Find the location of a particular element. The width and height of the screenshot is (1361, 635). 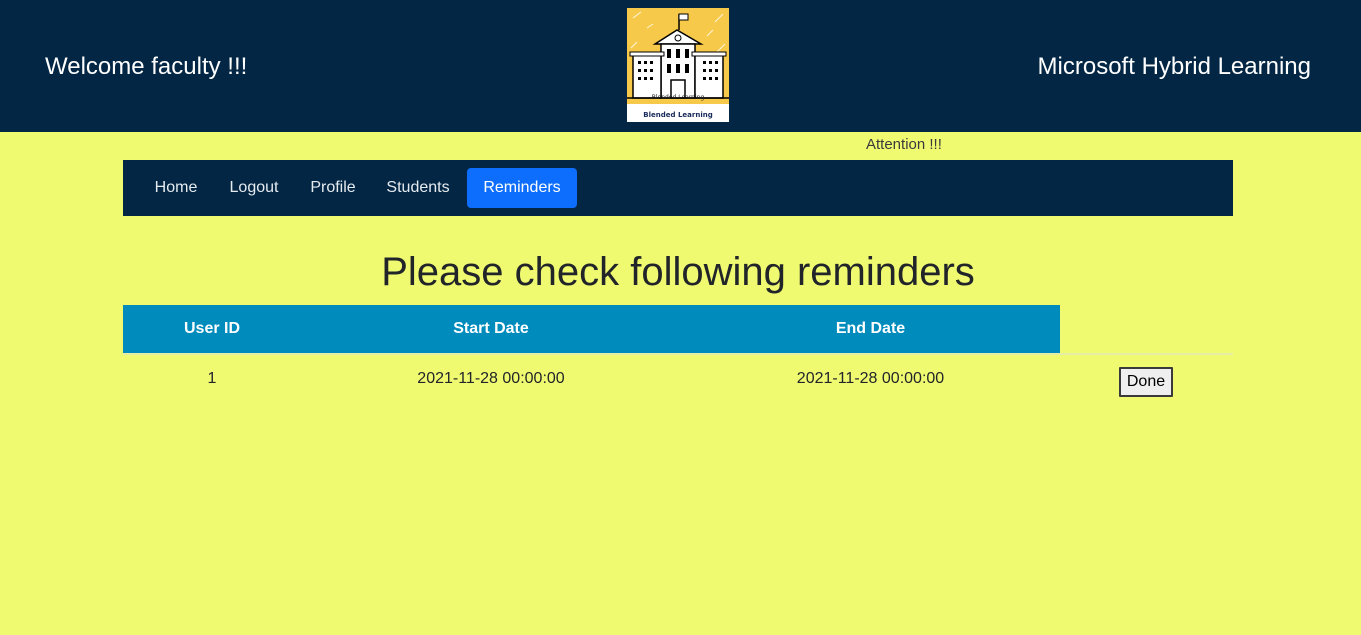

cell-end-date: 2021-11-28 00:00:00 is located at coordinates (870, 378).